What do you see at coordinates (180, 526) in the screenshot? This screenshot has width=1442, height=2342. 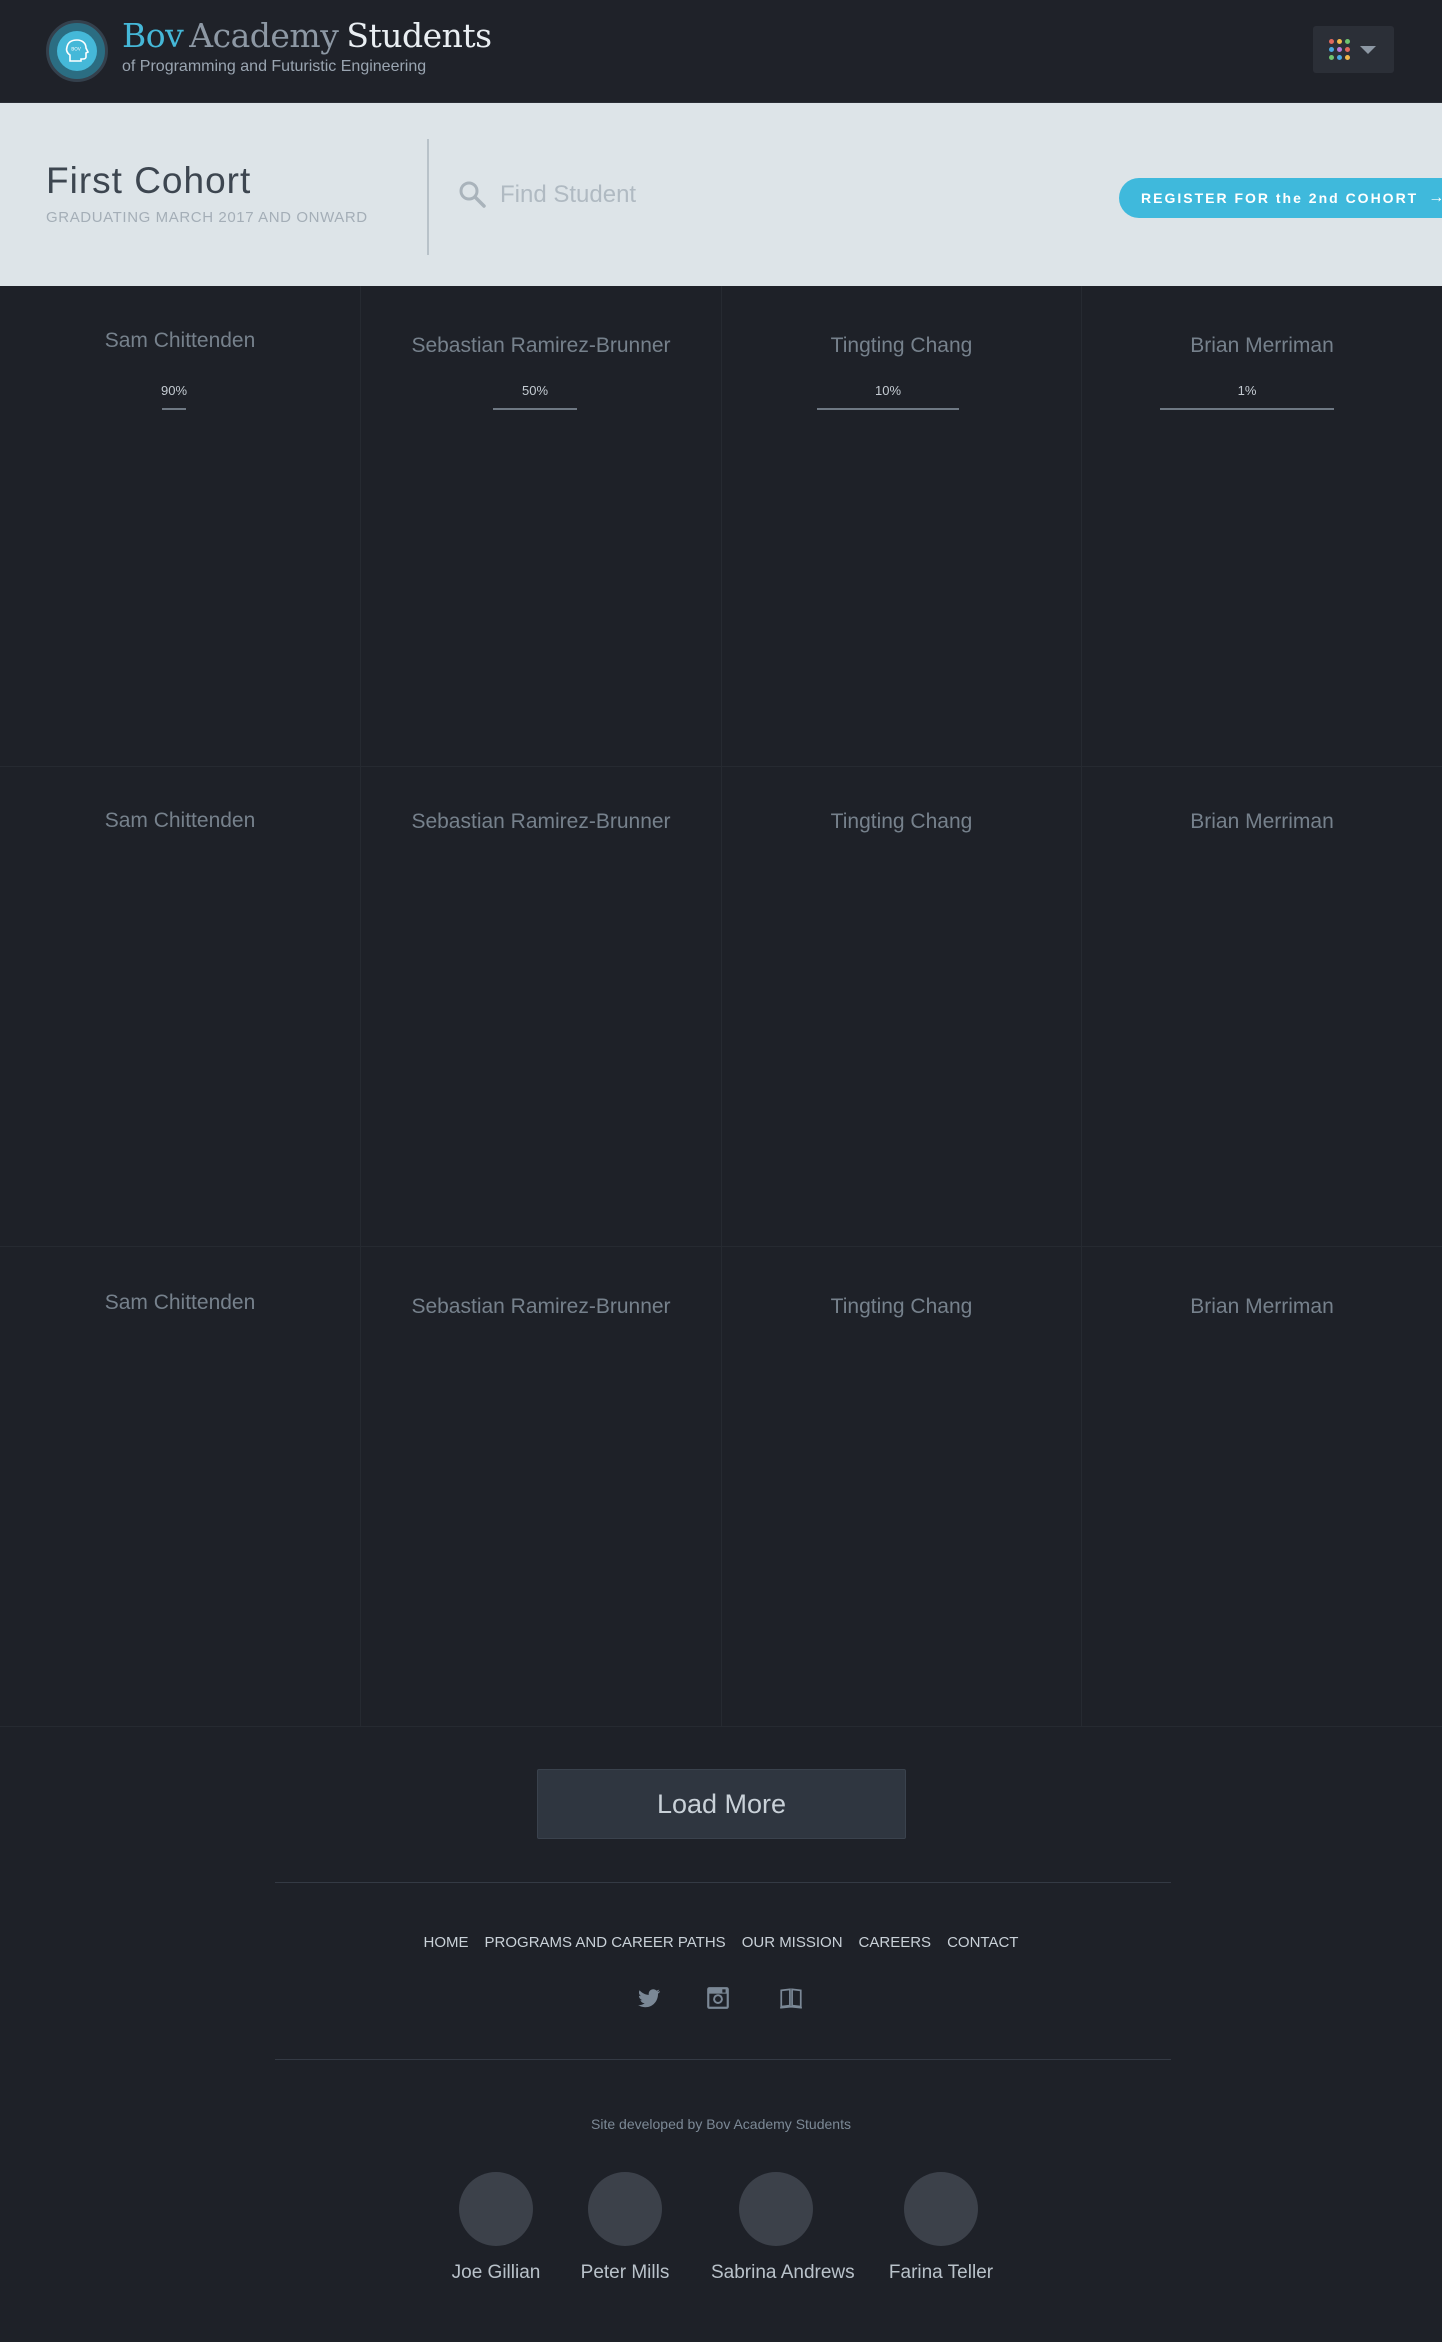 I see `student-card: Sam Chittenden 90%` at bounding box center [180, 526].